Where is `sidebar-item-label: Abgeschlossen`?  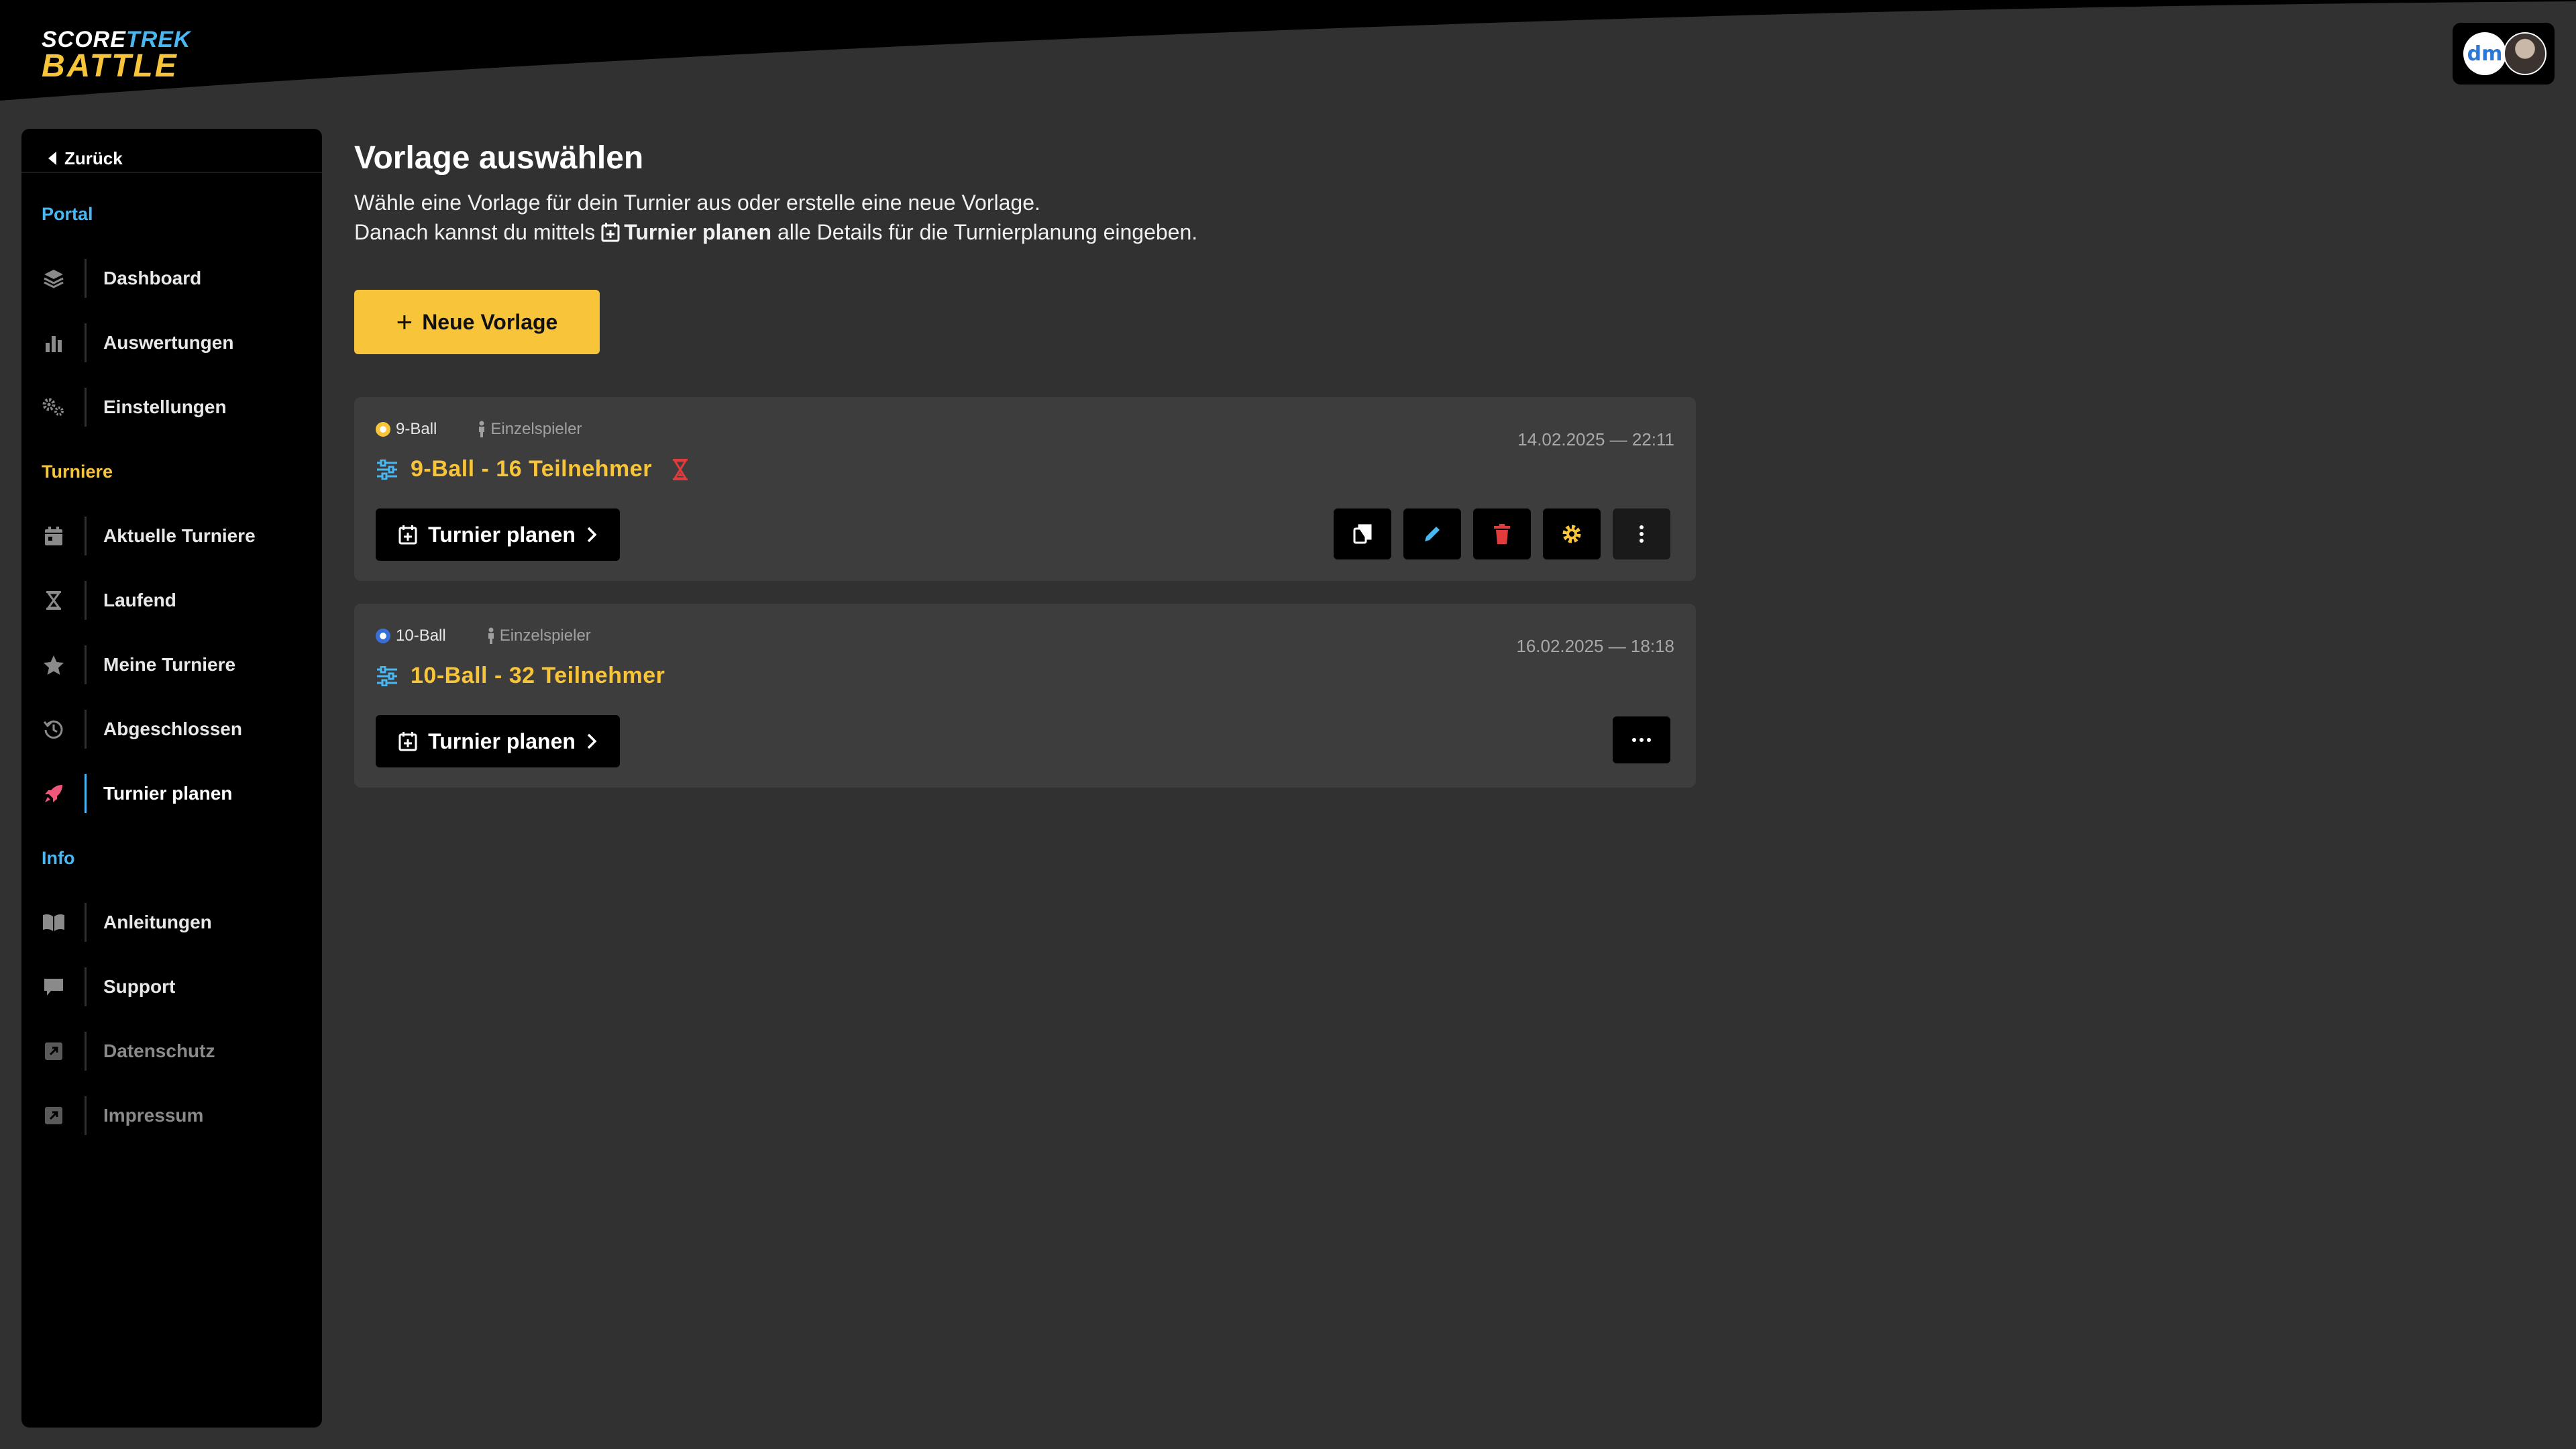 sidebar-item-label: Abgeschlossen is located at coordinates (172, 728).